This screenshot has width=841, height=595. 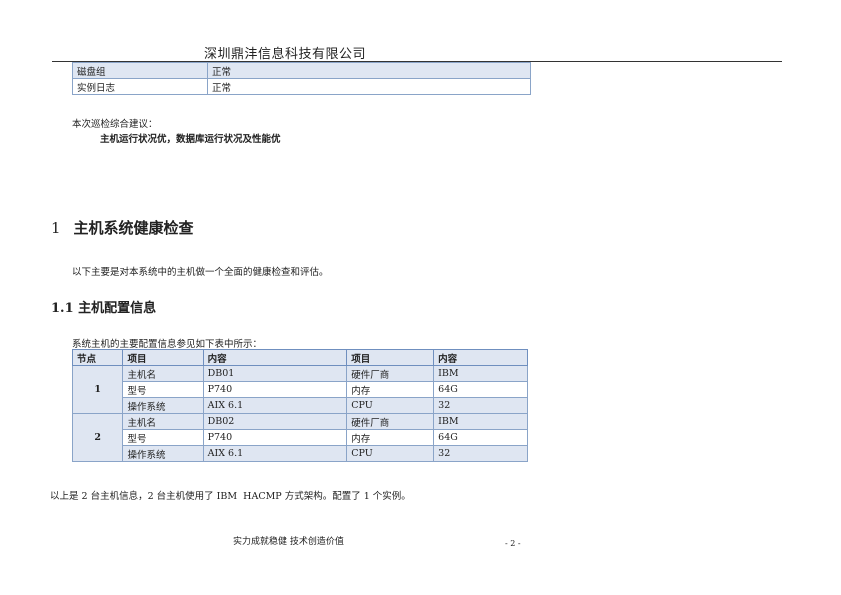 What do you see at coordinates (200, 272) in the screenshot?
I see `section-intro: 以下主要是对本系统中的主机做一个全面的健康检查和评估。` at bounding box center [200, 272].